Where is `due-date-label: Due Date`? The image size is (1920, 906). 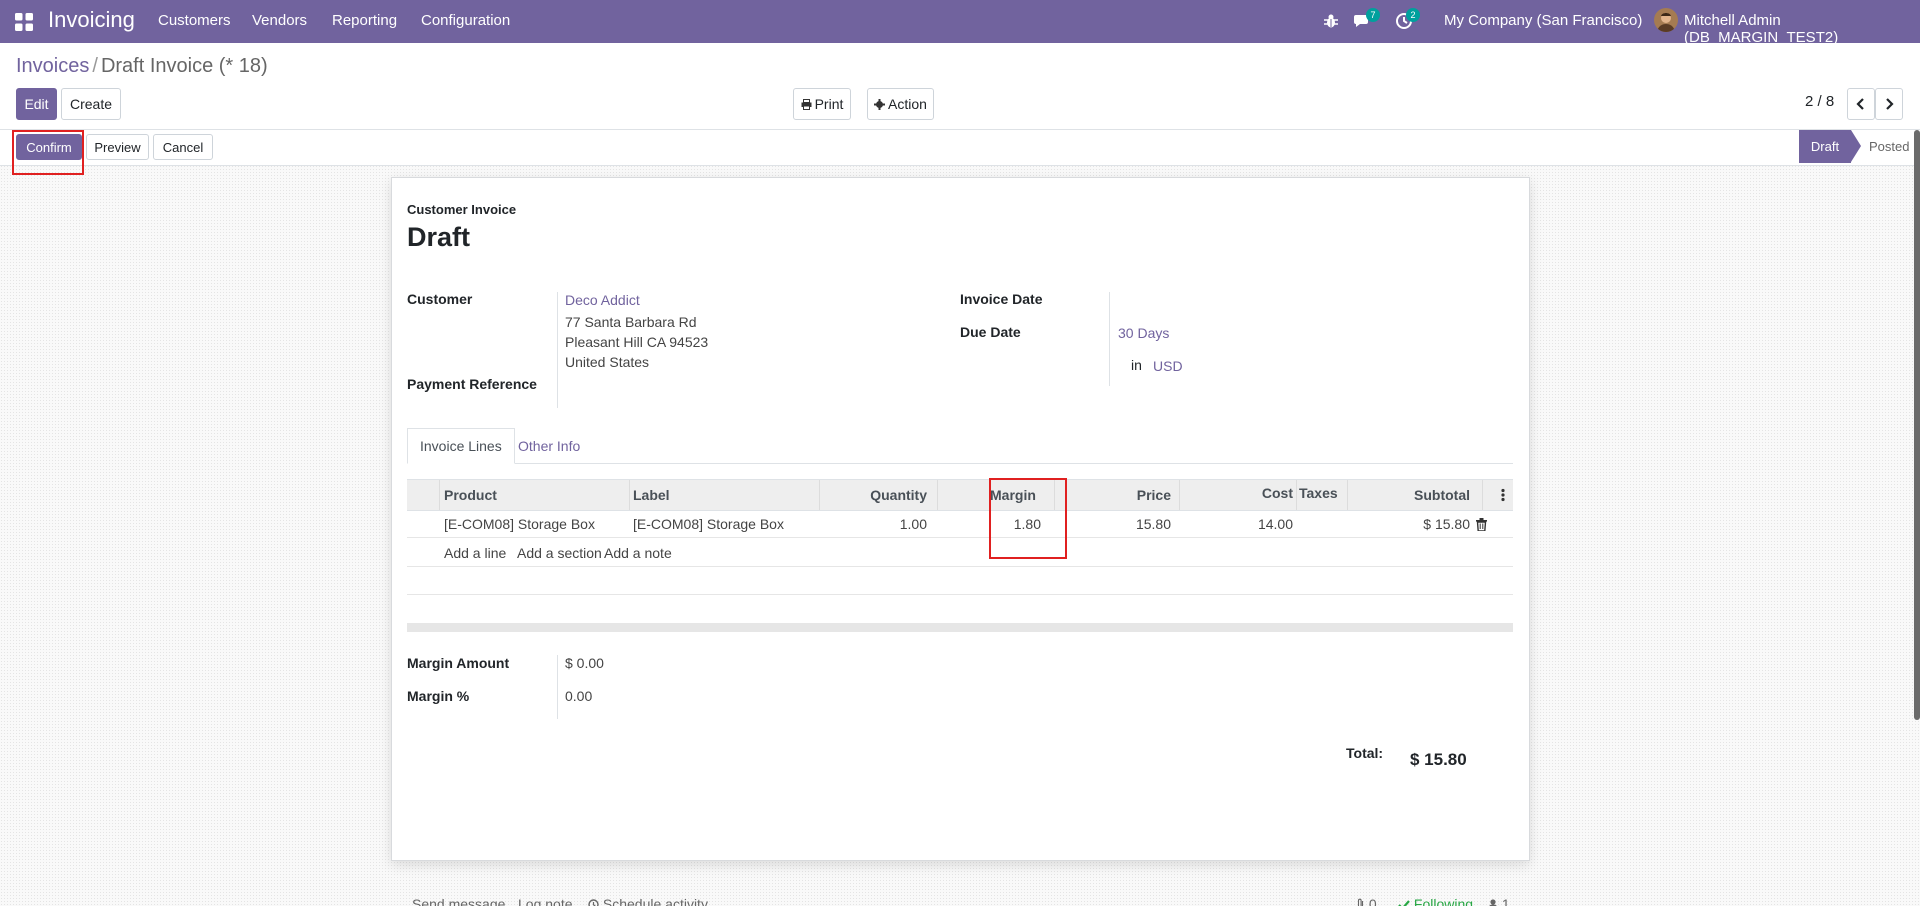 due-date-label: Due Date is located at coordinates (990, 332).